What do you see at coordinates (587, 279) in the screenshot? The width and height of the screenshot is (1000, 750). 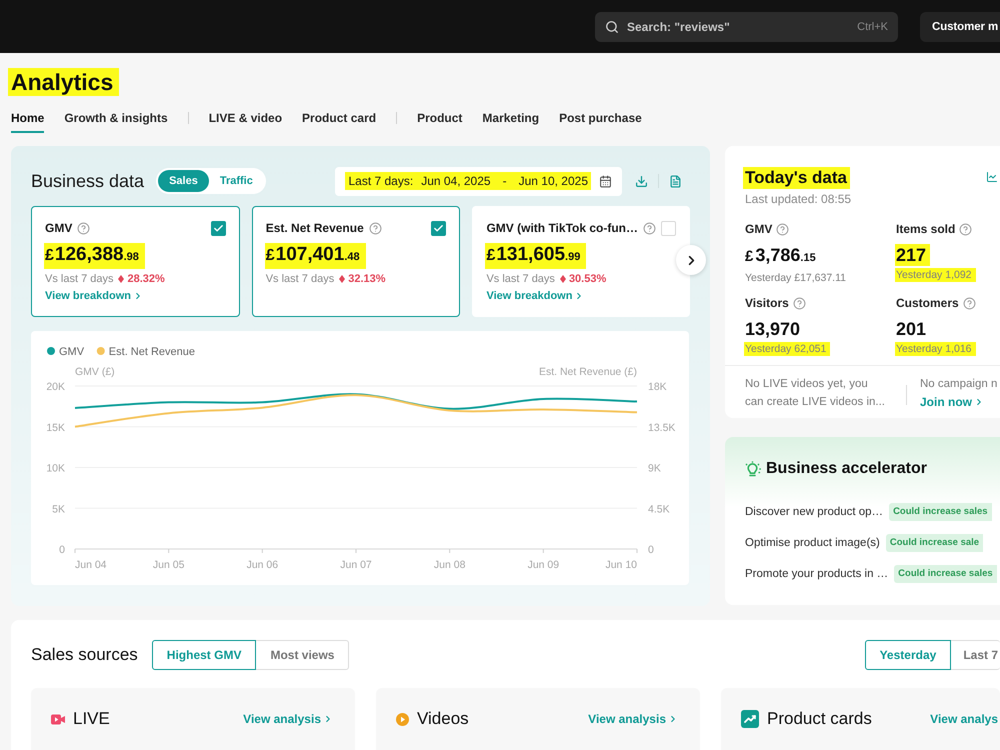 I see `change-value: 30.53%` at bounding box center [587, 279].